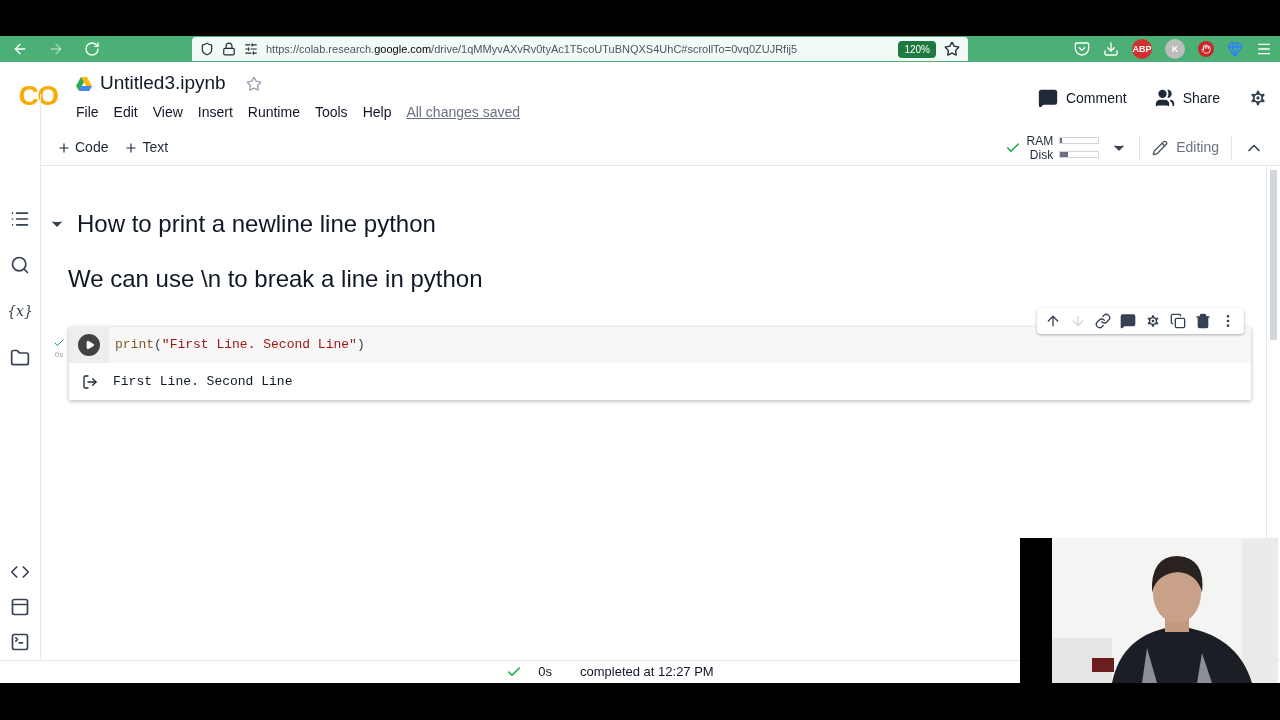 The height and width of the screenshot is (720, 1280). Describe the element at coordinates (1206, 49) in the screenshot. I see `hand-icon` at that location.